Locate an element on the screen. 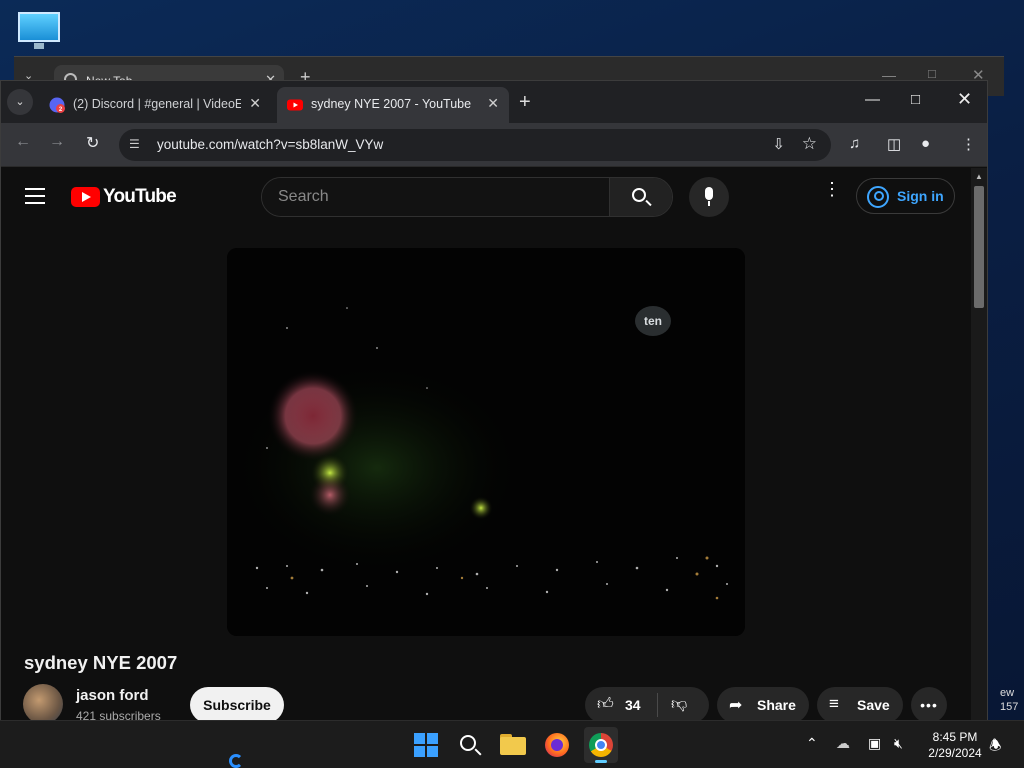 This screenshot has width=1024, height=768. new-tab-button: + is located at coordinates (525, 102).